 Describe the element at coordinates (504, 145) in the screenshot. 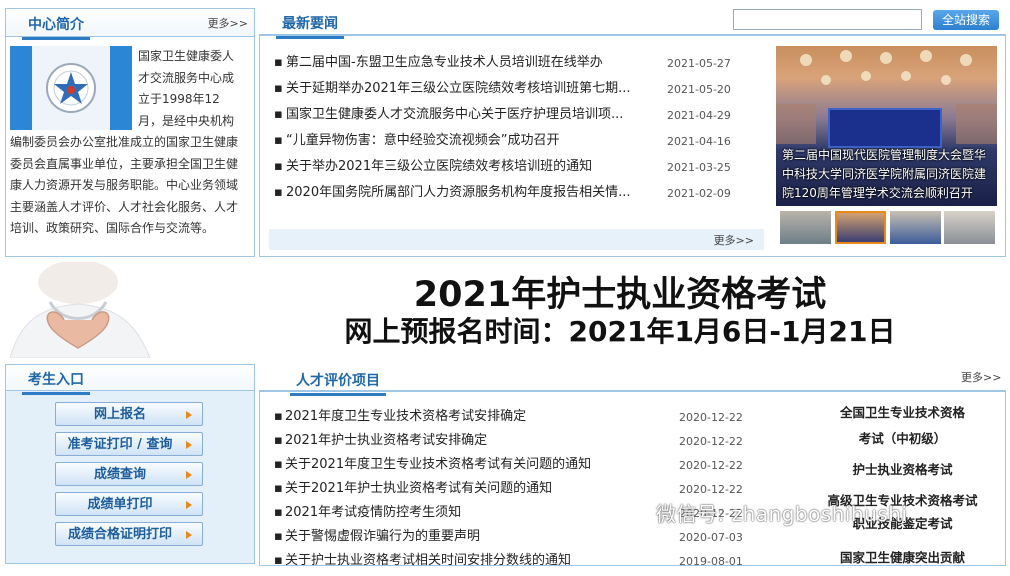

I see `news-item: ▪ “儿童异物伤害：意中经验交流视频会”成功召开 2021-04-16` at that location.